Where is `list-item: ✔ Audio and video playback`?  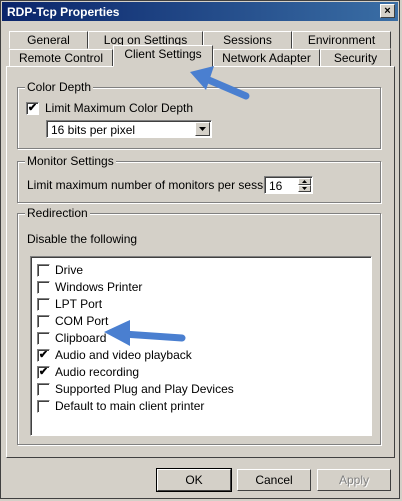
list-item: ✔ Audio and video playback is located at coordinates (201, 355).